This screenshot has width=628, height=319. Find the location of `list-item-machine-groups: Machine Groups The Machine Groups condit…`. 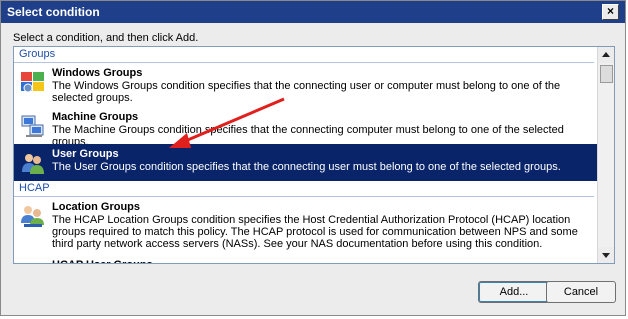

list-item-machine-groups: Machine Groups The Machine Groups condit… is located at coordinates (306, 127).